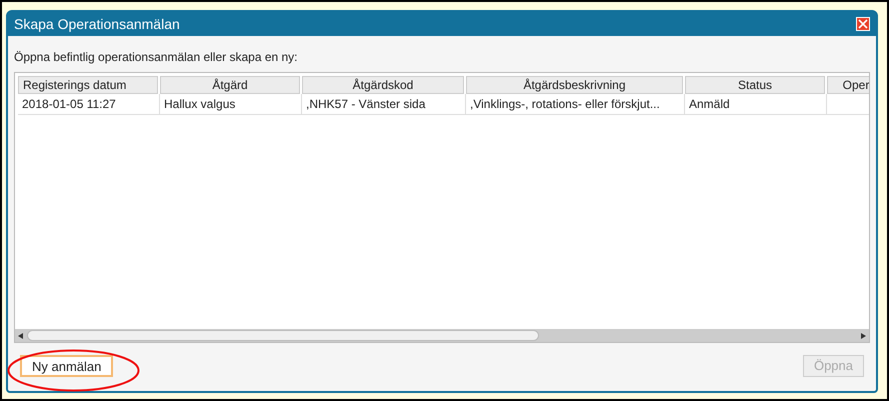 This screenshot has height=401, width=889. I want to click on column-header: Åtgärd, so click(230, 85).